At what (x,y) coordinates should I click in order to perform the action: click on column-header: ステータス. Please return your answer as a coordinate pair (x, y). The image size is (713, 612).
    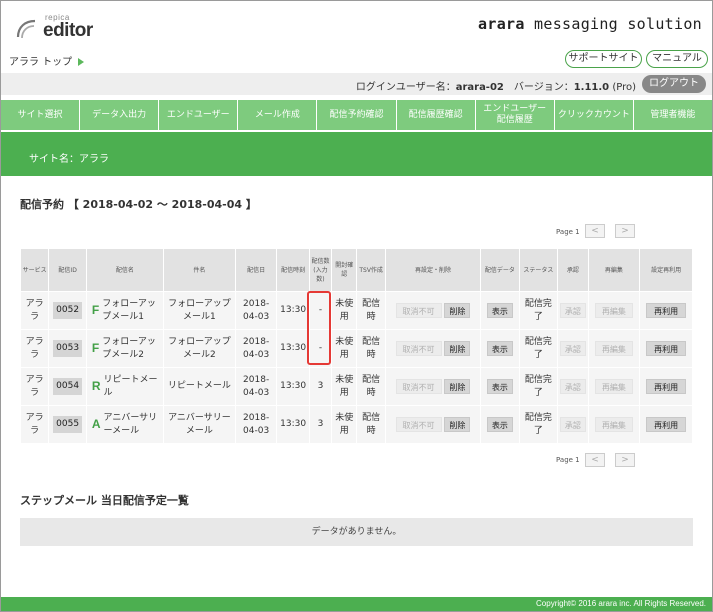
    Looking at the image, I should click on (538, 270).